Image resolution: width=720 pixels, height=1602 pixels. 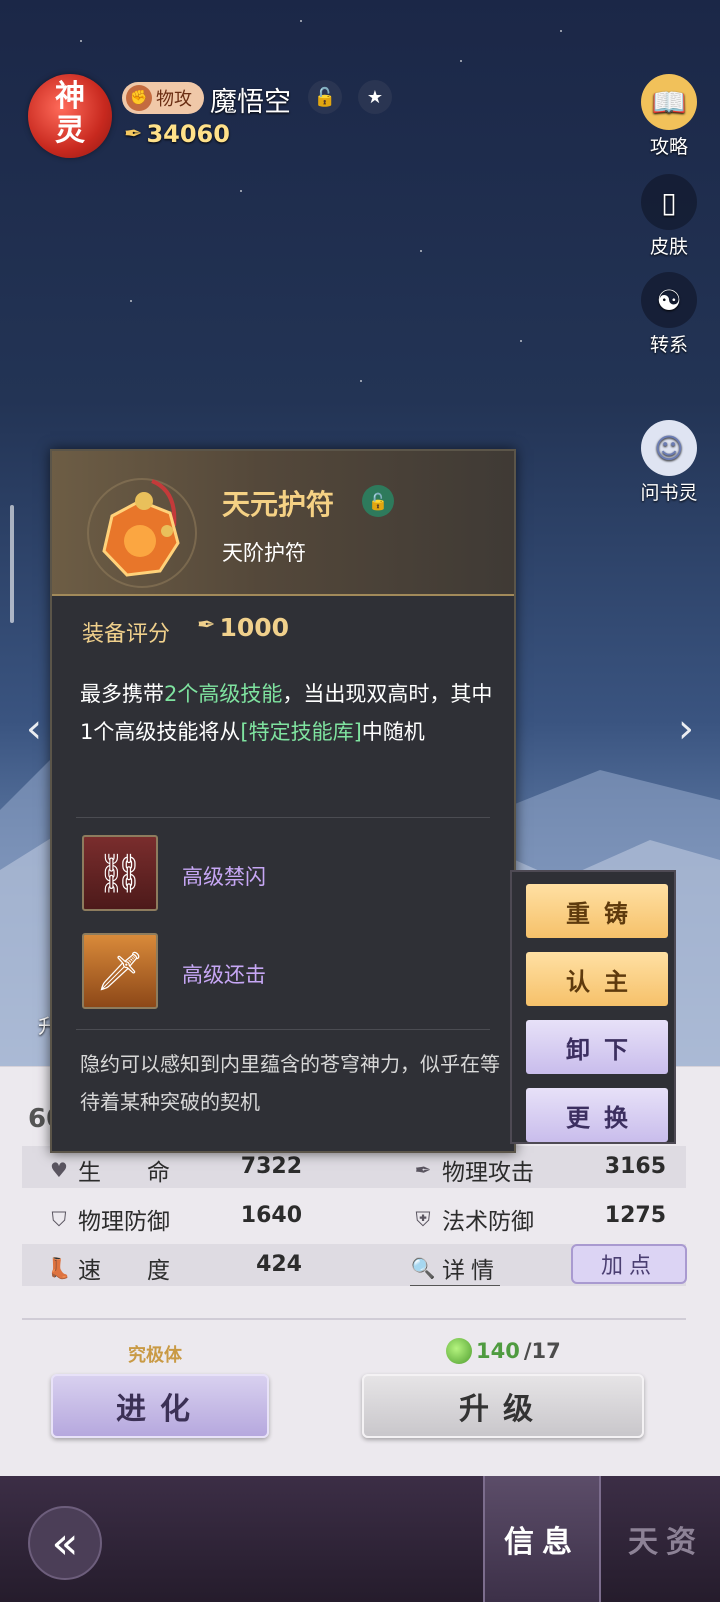 I want to click on skin-button: ▯ 皮肤, so click(x=669, y=216).